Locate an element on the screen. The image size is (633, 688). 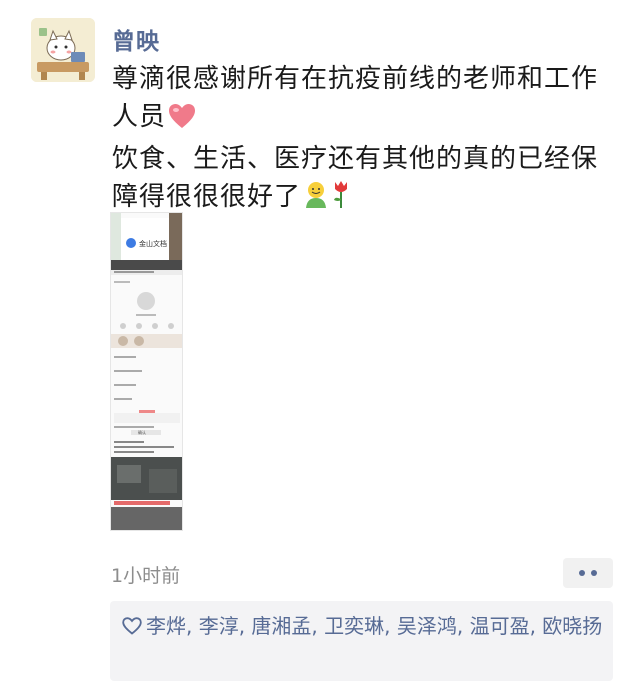
heart-emoji-icon is located at coordinates (182, 121).